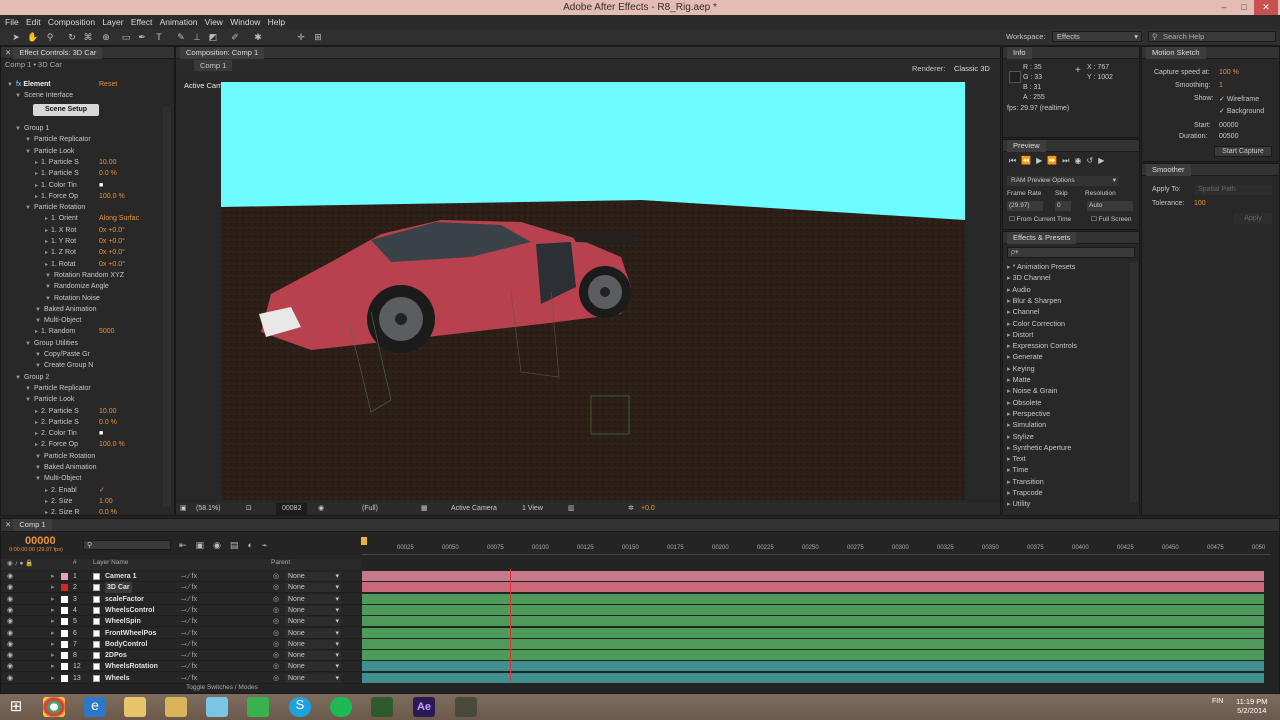 This screenshot has height=720, width=1280. I want to click on effect-category: ▸ Generate, so click(1025, 356).